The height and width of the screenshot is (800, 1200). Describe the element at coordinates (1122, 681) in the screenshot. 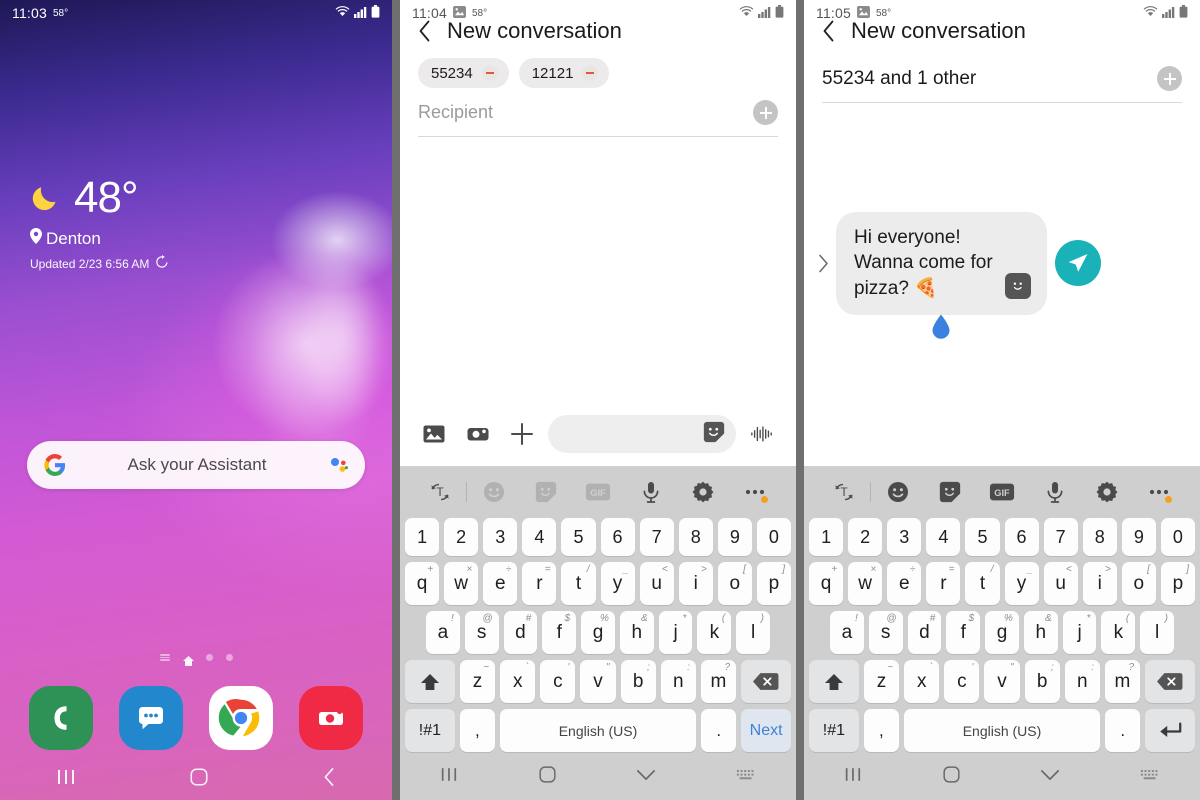

I see `key-m: ? m` at that location.